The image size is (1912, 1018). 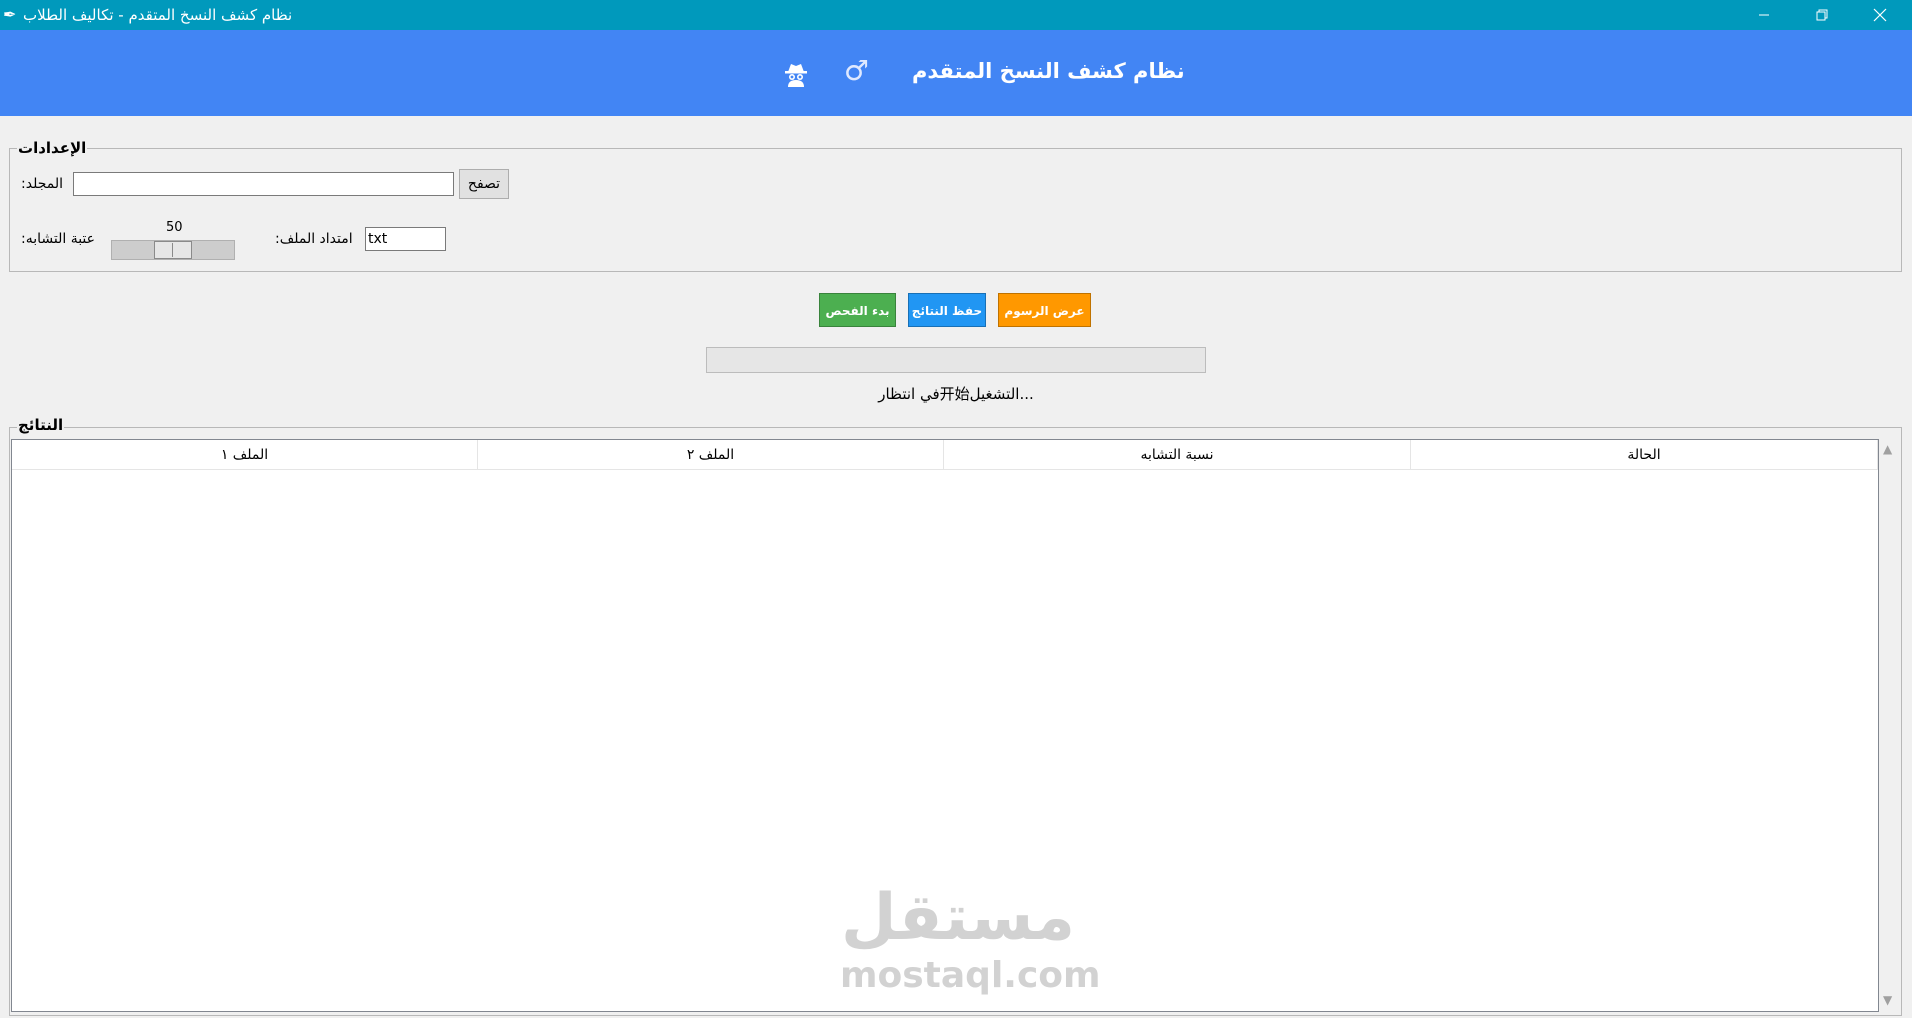 I want to click on folder-label: :المجلد, so click(x=42, y=184).